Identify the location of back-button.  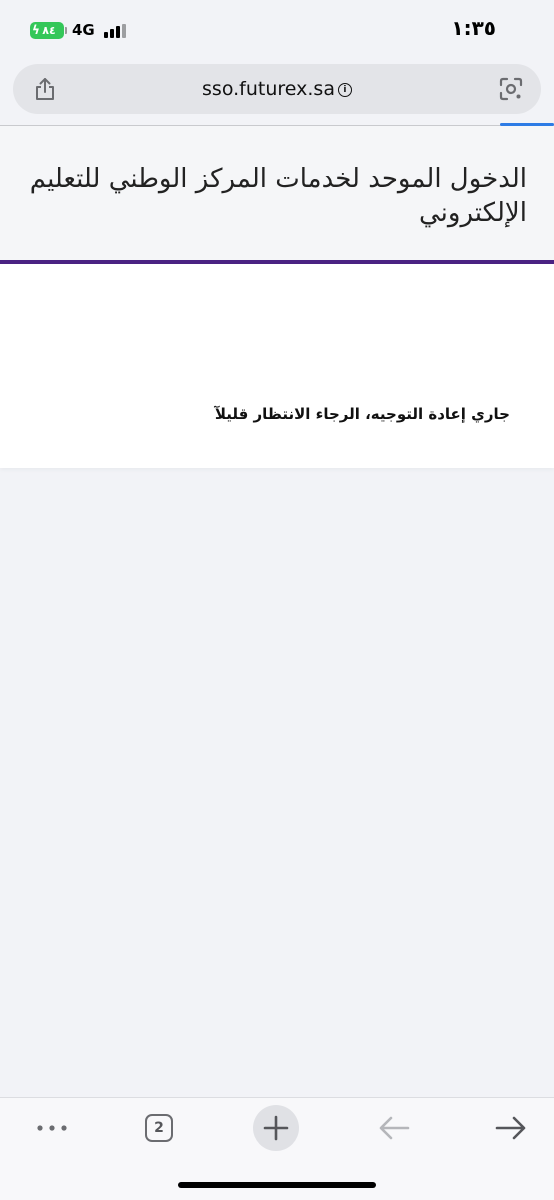
(394, 1128).